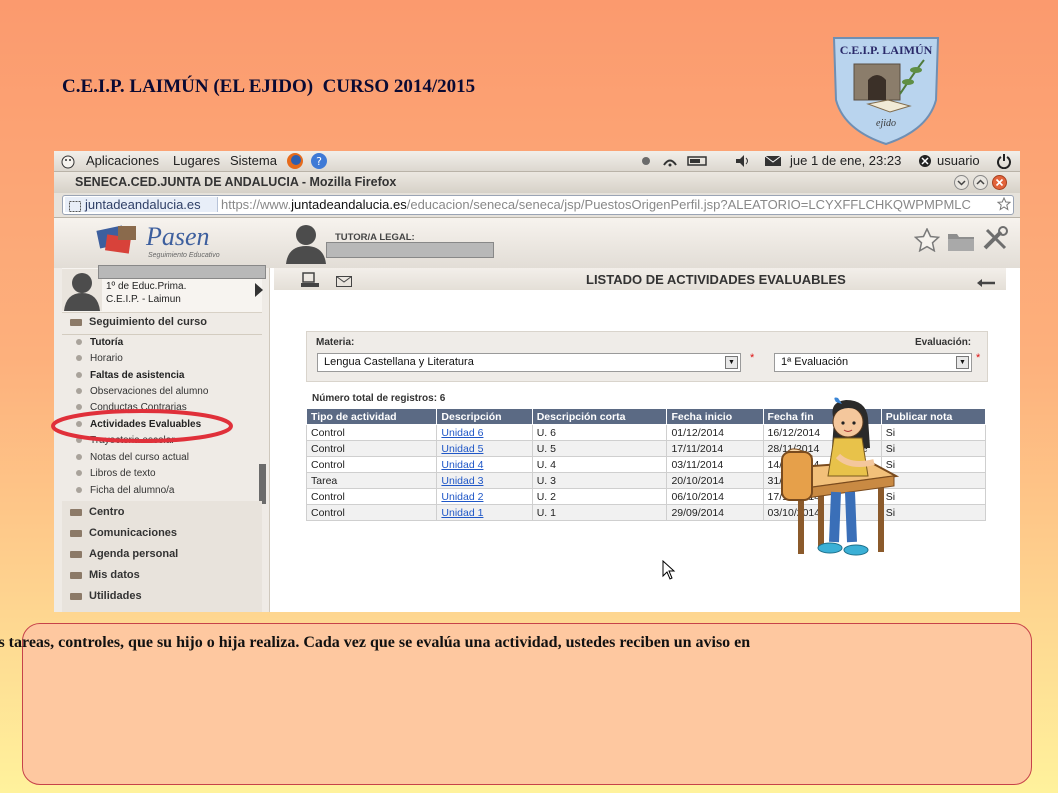  Describe the element at coordinates (259, 292) in the screenshot. I see `student-expand-icon` at that location.